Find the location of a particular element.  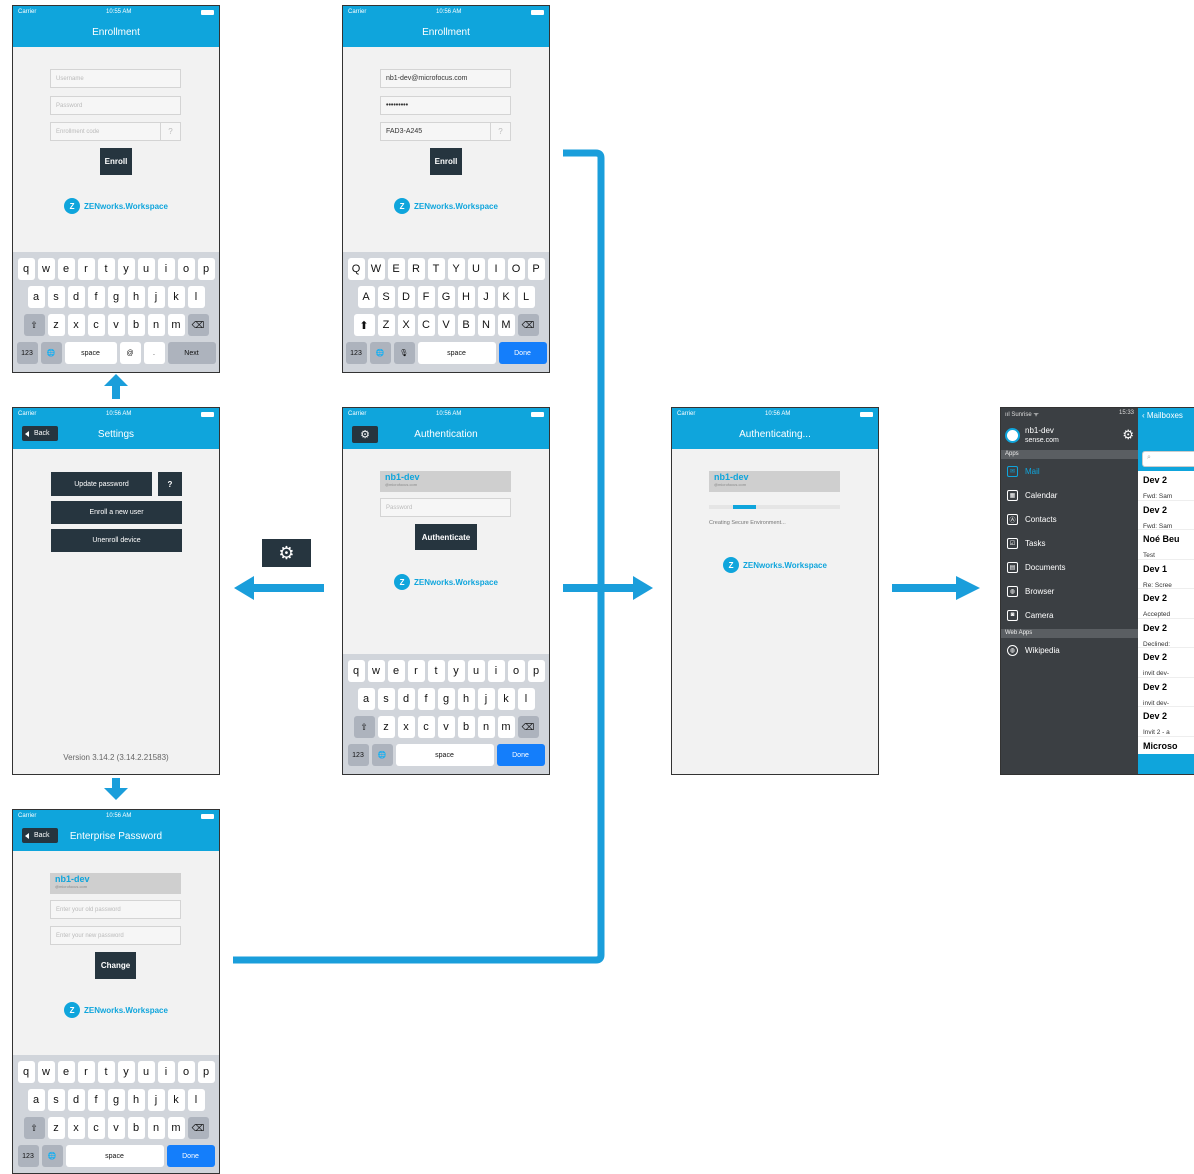

key: D is located at coordinates (406, 297).